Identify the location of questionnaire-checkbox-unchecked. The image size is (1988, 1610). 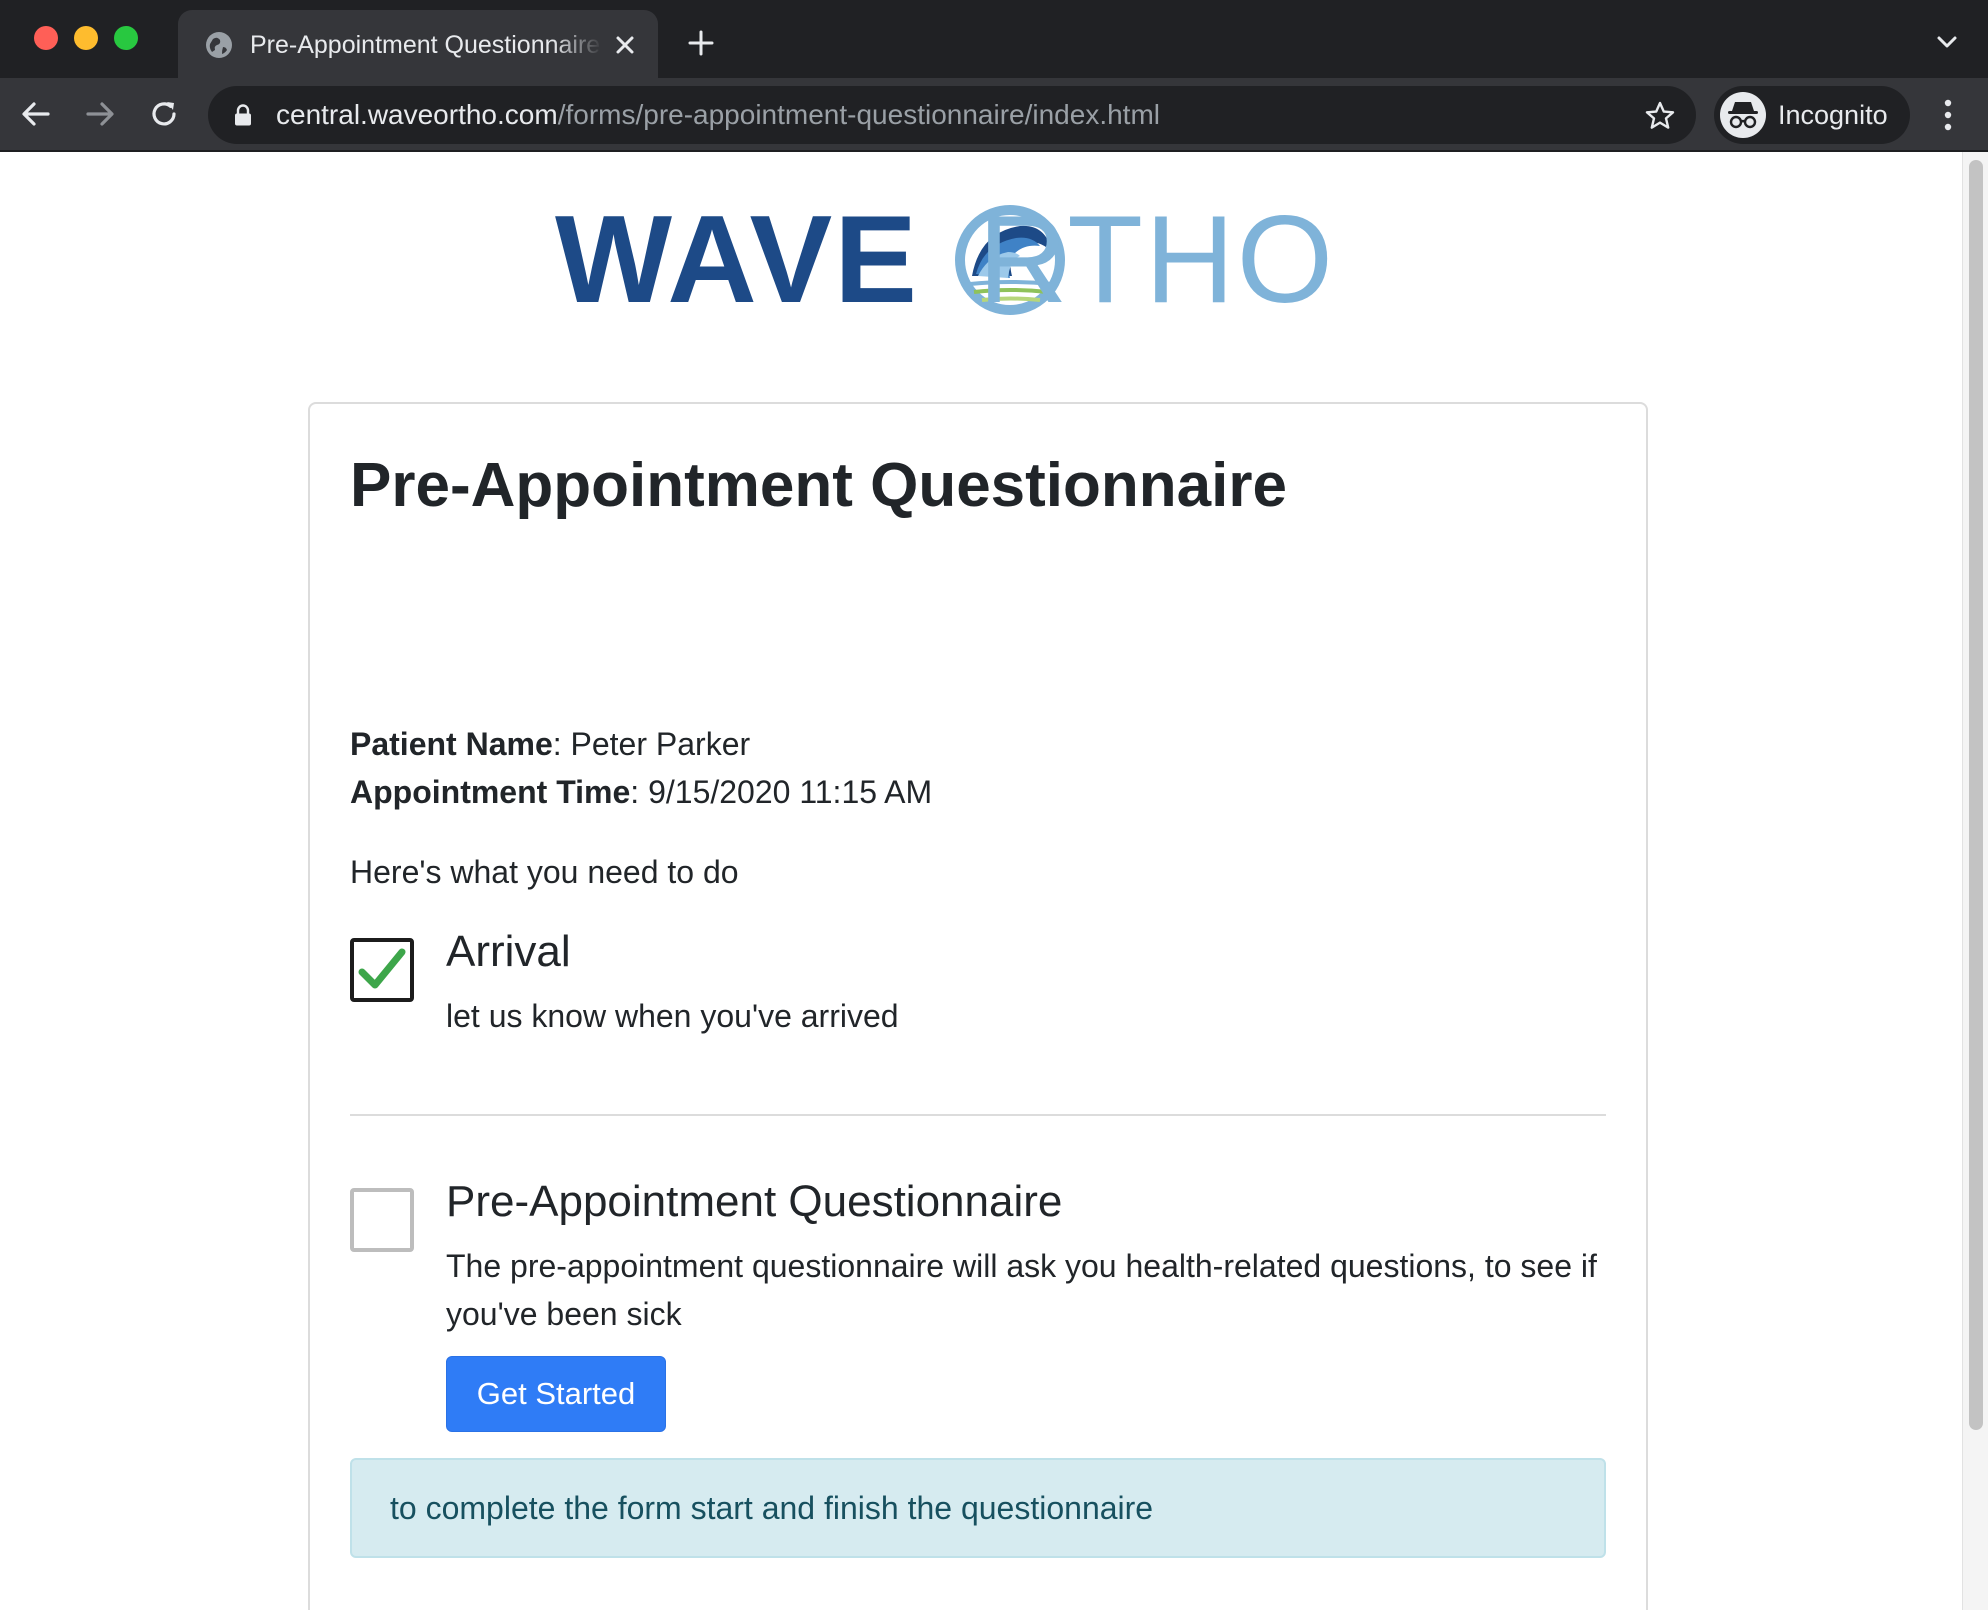
(382, 1220).